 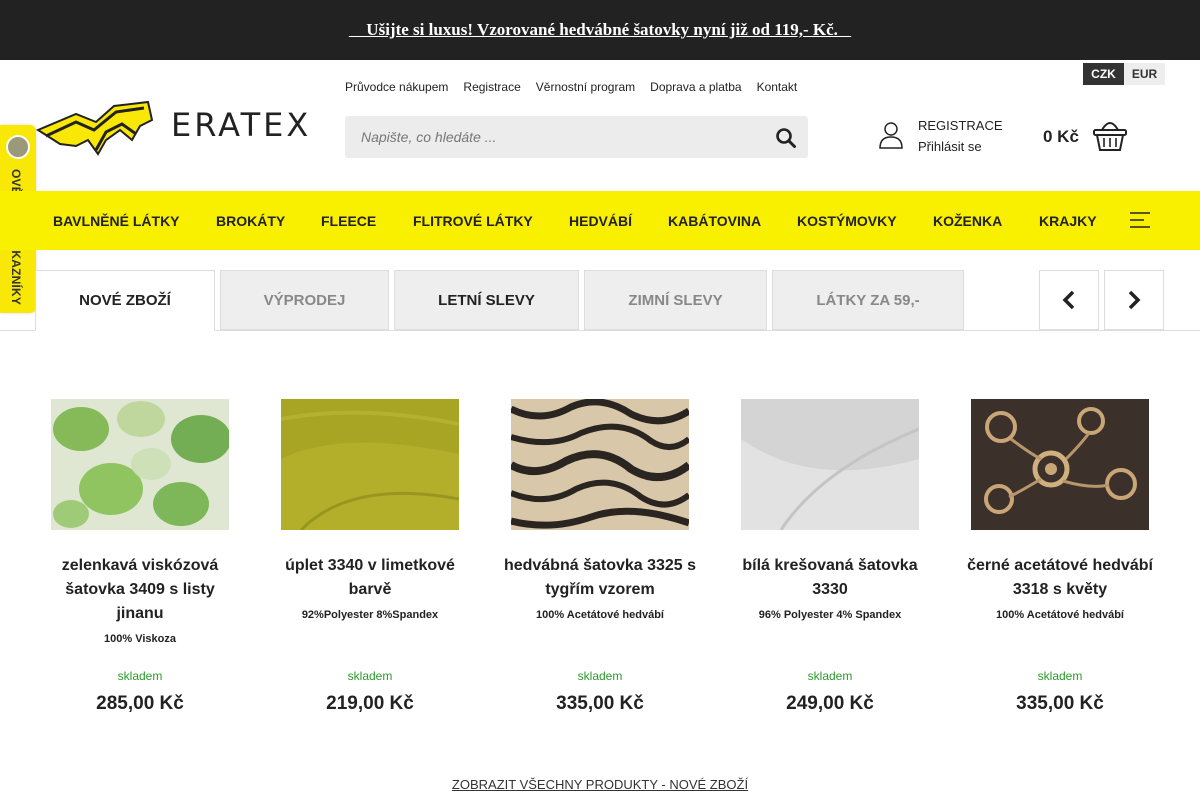 What do you see at coordinates (777, 87) in the screenshot?
I see `link-contact: Kontakt` at bounding box center [777, 87].